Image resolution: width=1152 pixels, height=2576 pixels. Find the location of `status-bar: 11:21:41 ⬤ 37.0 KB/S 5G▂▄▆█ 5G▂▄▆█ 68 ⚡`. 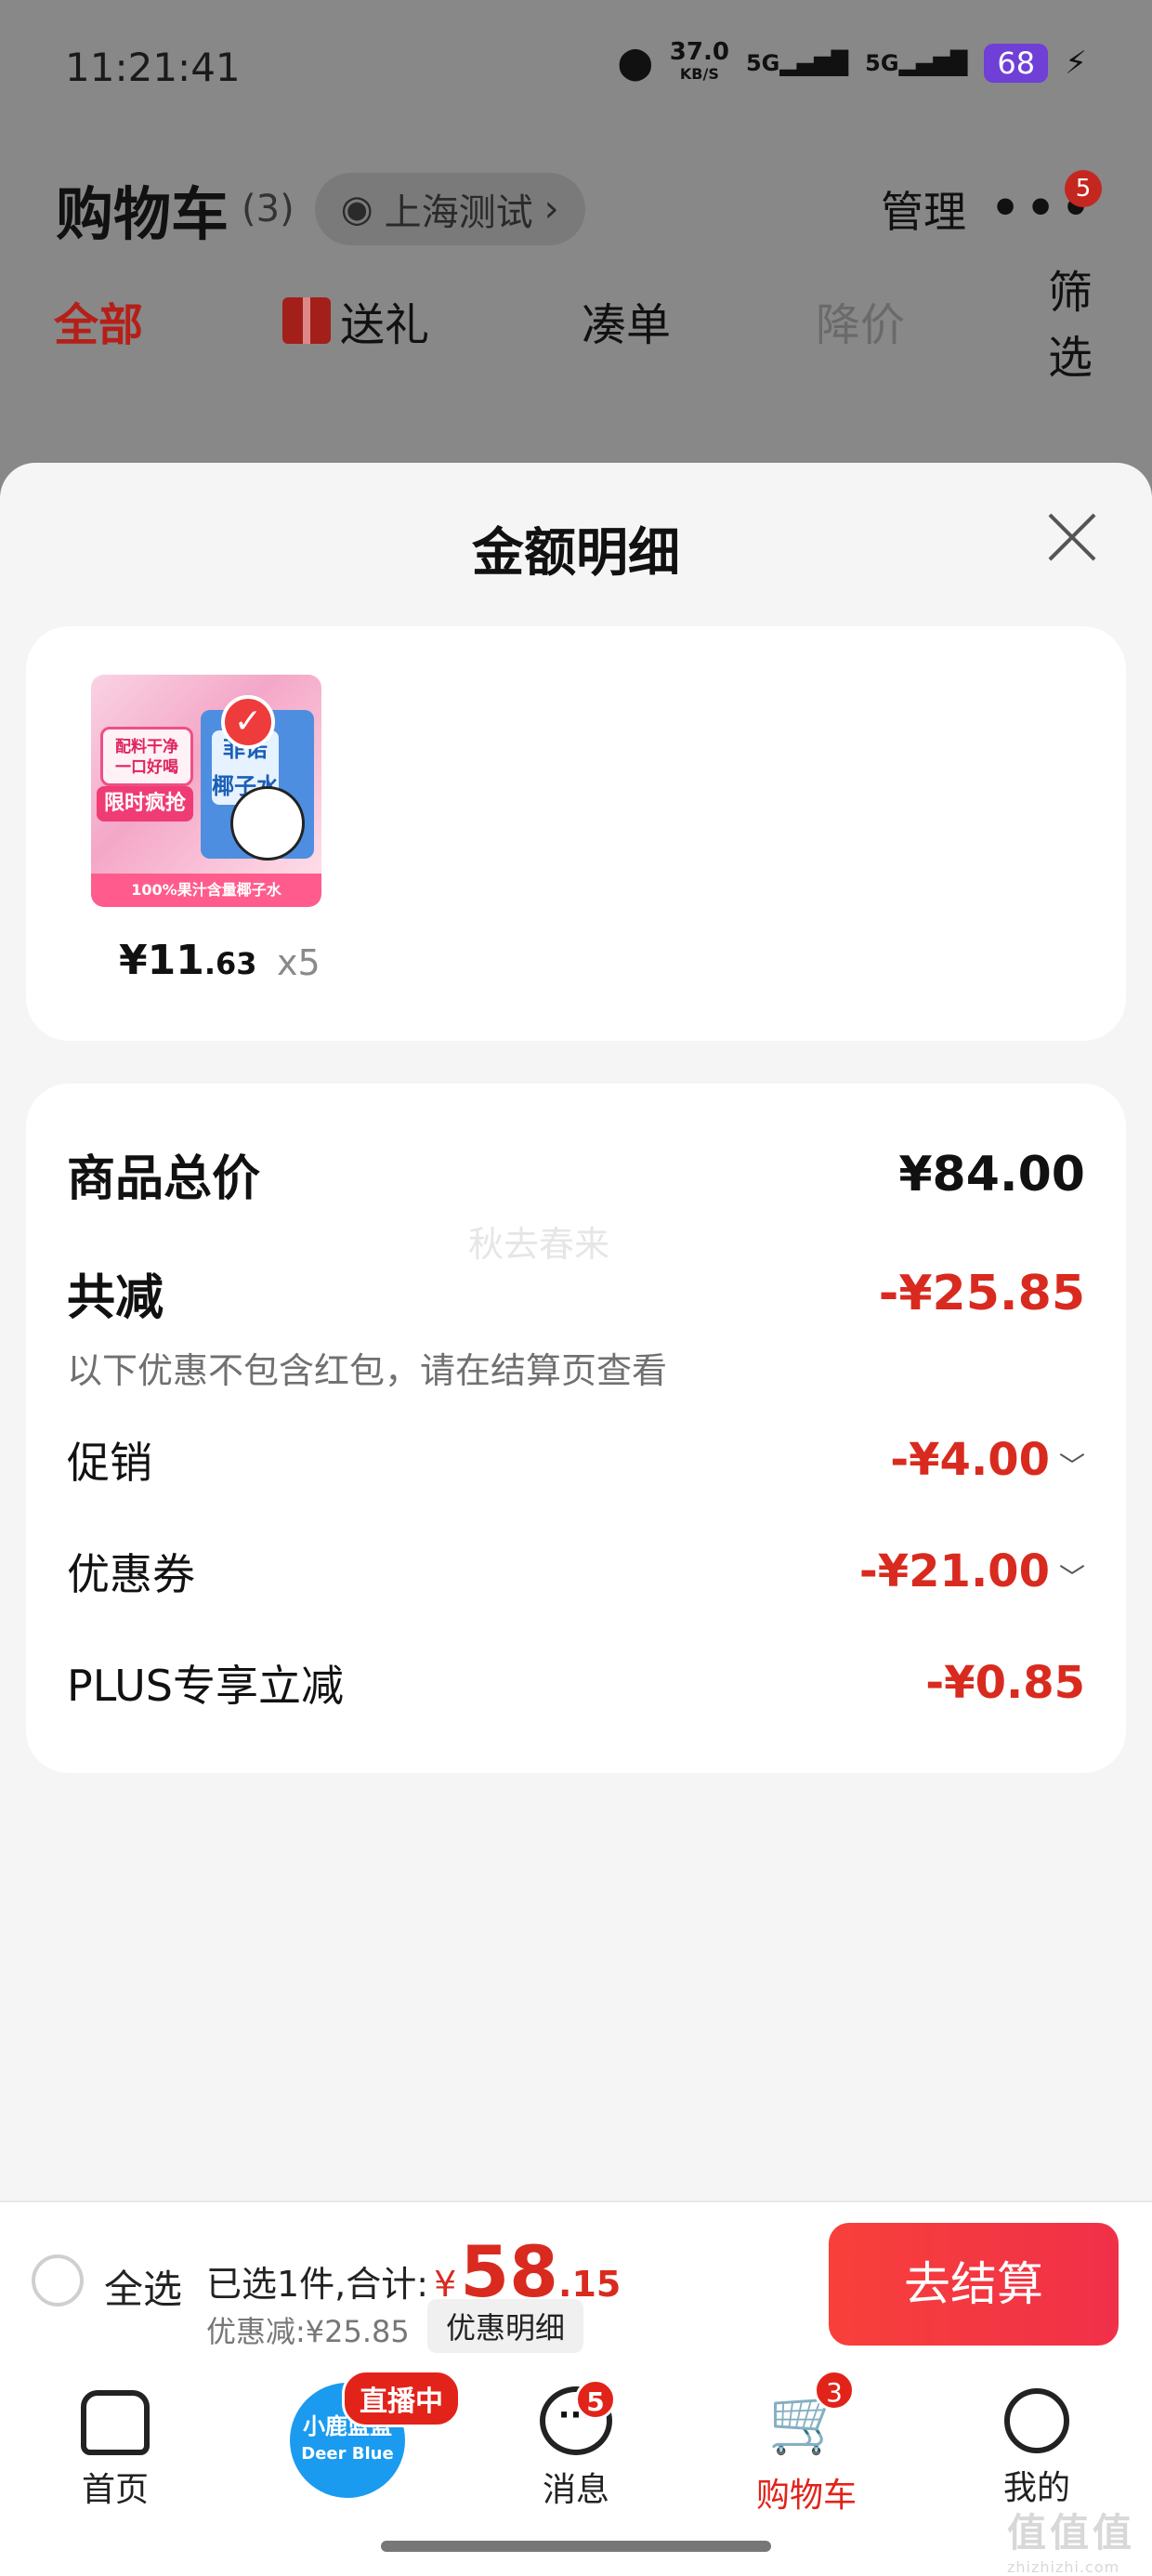

status-bar: 11:21:41 ⬤ 37.0 KB/S 5G▂▄▆█ 5G▂▄▆█ 68 ⚡ is located at coordinates (576, 69).